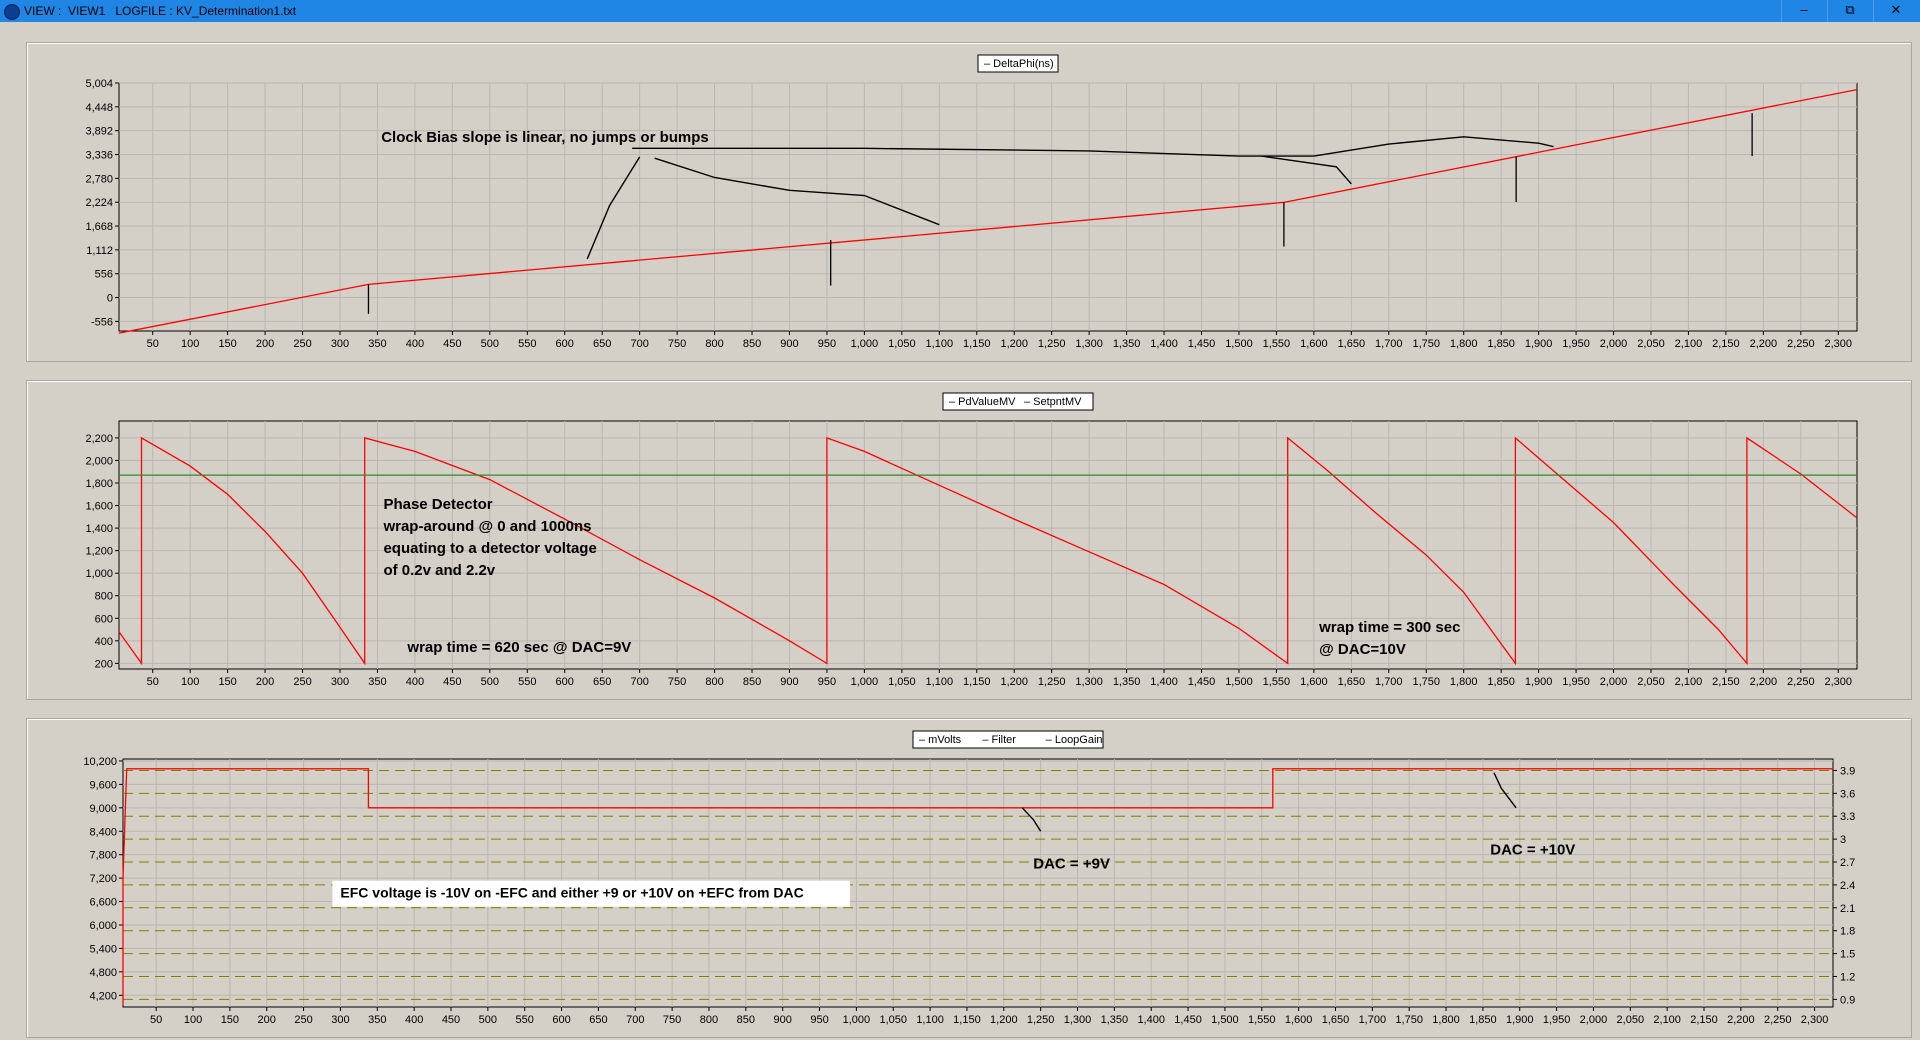  I want to click on y-tick-label: 1,668, so click(99, 227).